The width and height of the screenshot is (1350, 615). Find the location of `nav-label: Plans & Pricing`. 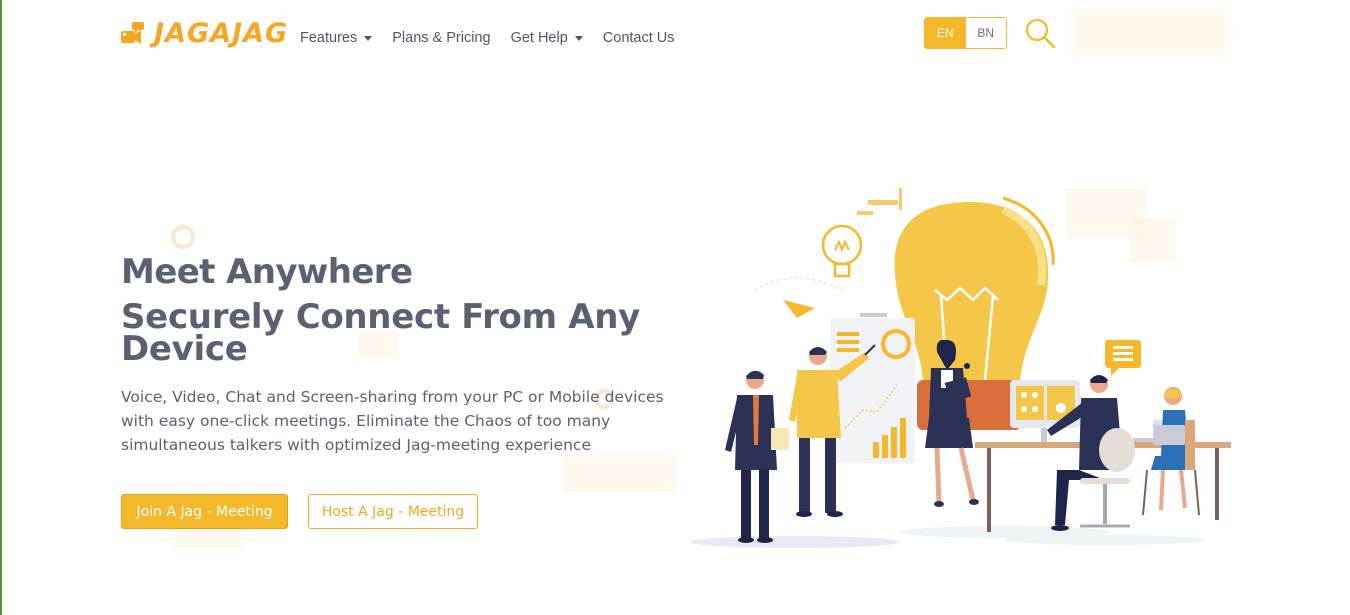

nav-label: Plans & Pricing is located at coordinates (441, 38).